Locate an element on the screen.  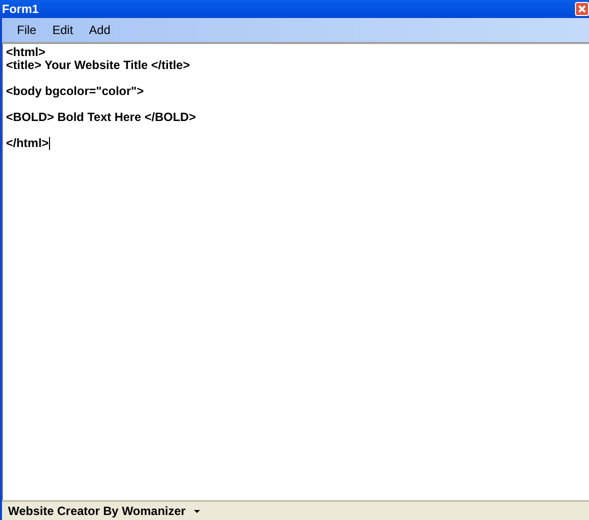
code-line: <title> Your Website Title </title> is located at coordinates (98, 65).